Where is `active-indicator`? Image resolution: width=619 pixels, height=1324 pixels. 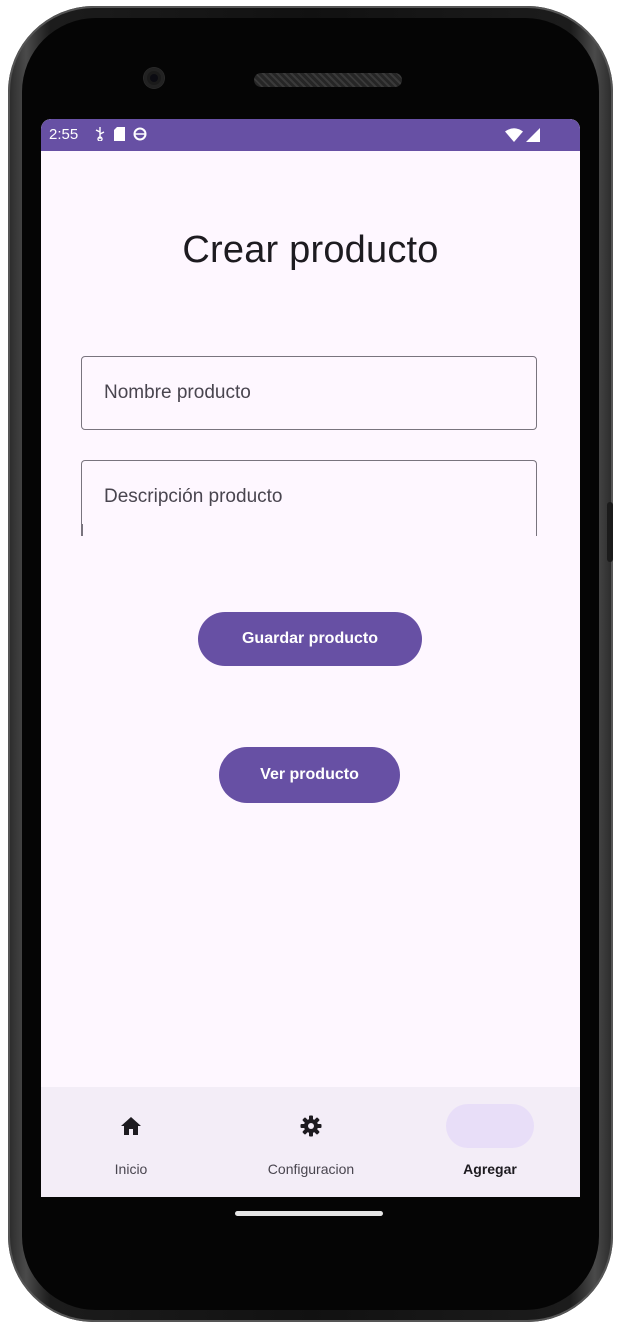
active-indicator is located at coordinates (490, 1126).